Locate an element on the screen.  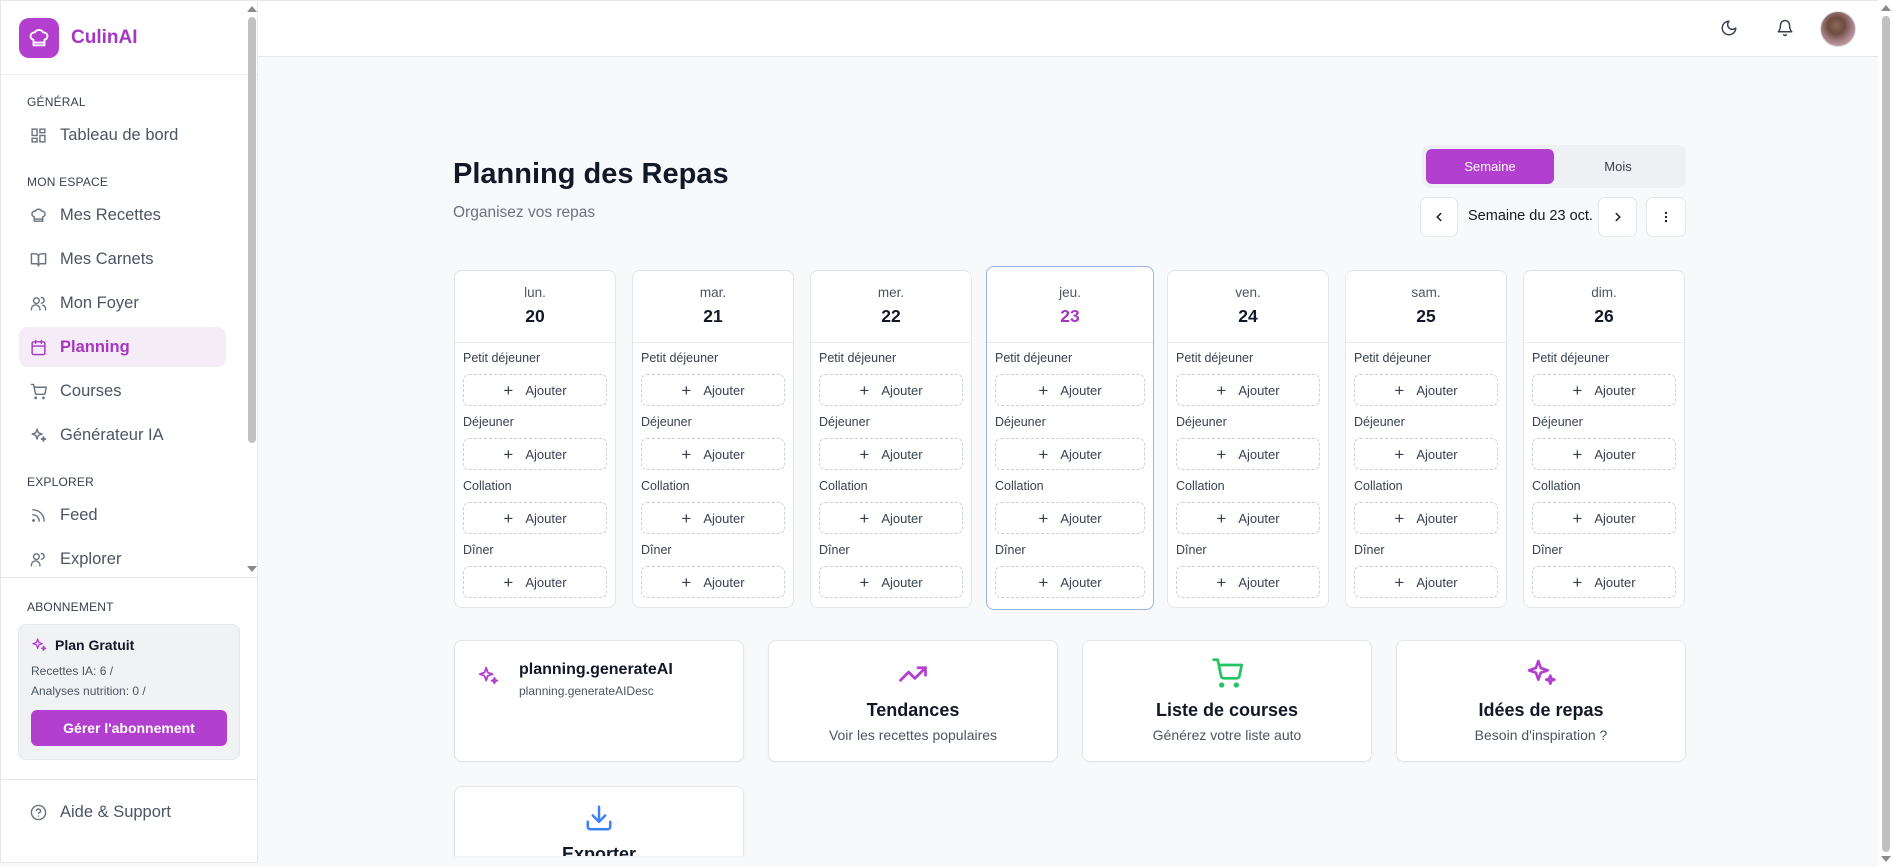
page-scrollbar is located at coordinates (1885, 433).